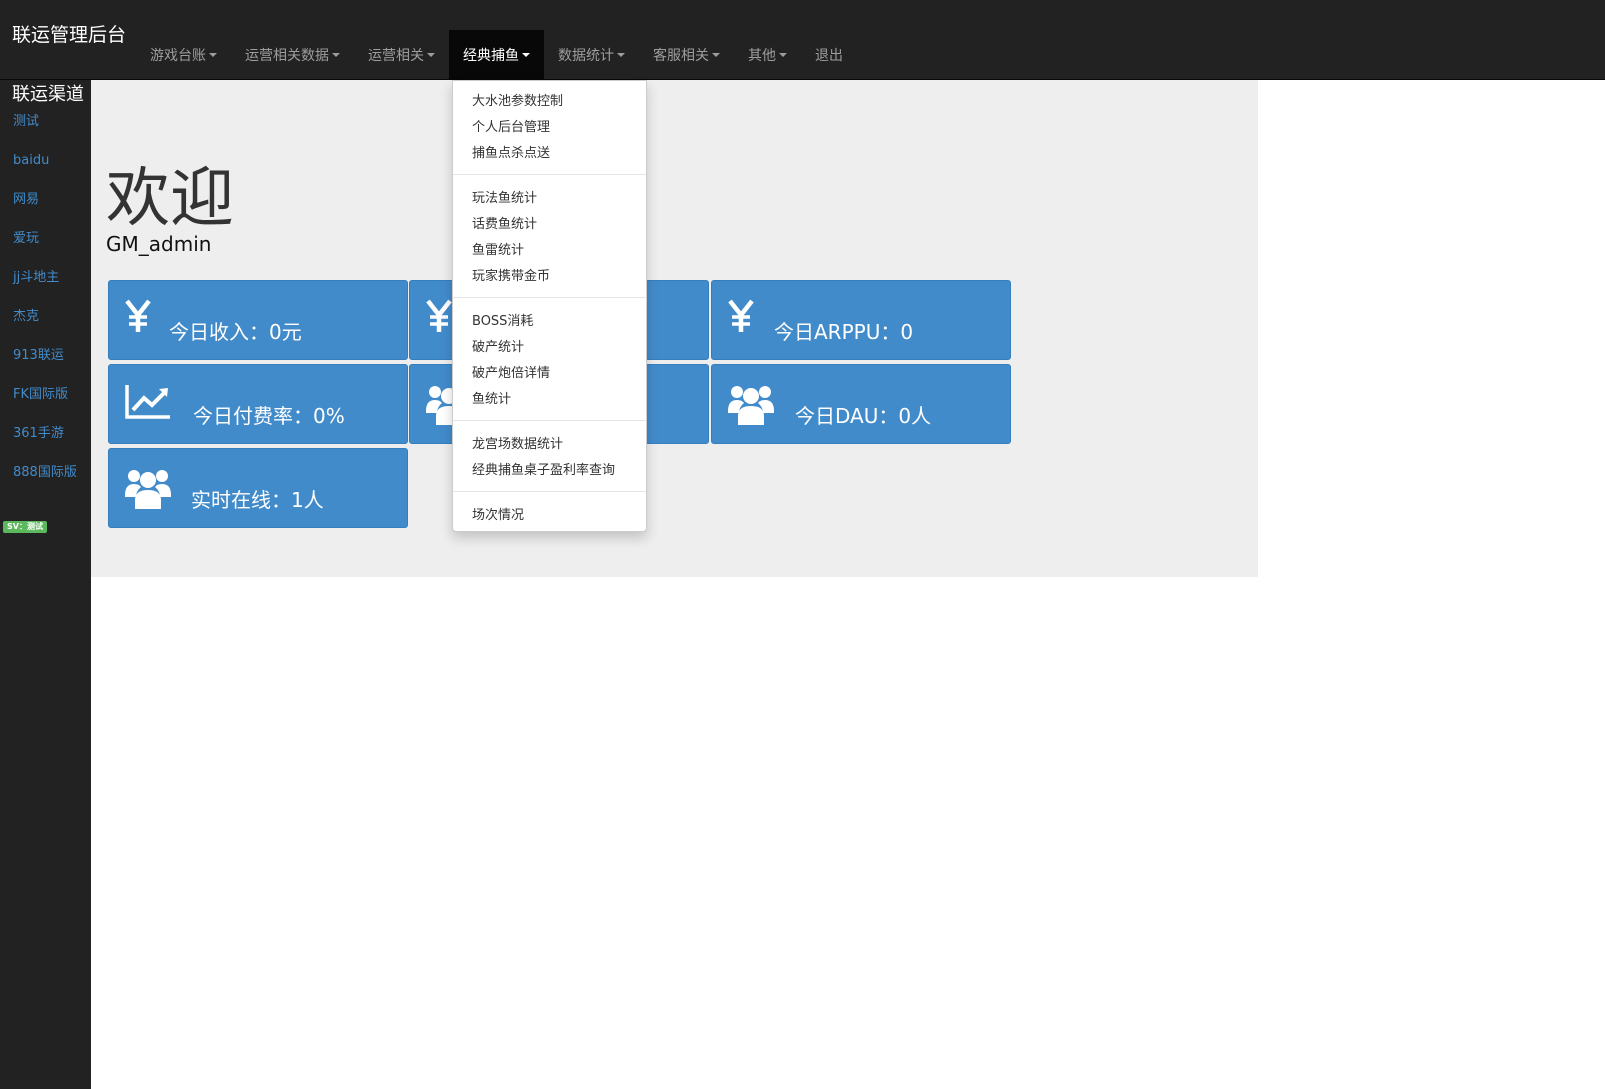 This screenshot has height=1089, width=1605. I want to click on menu-item-bankrupt-stats: 破产统计, so click(498, 345).